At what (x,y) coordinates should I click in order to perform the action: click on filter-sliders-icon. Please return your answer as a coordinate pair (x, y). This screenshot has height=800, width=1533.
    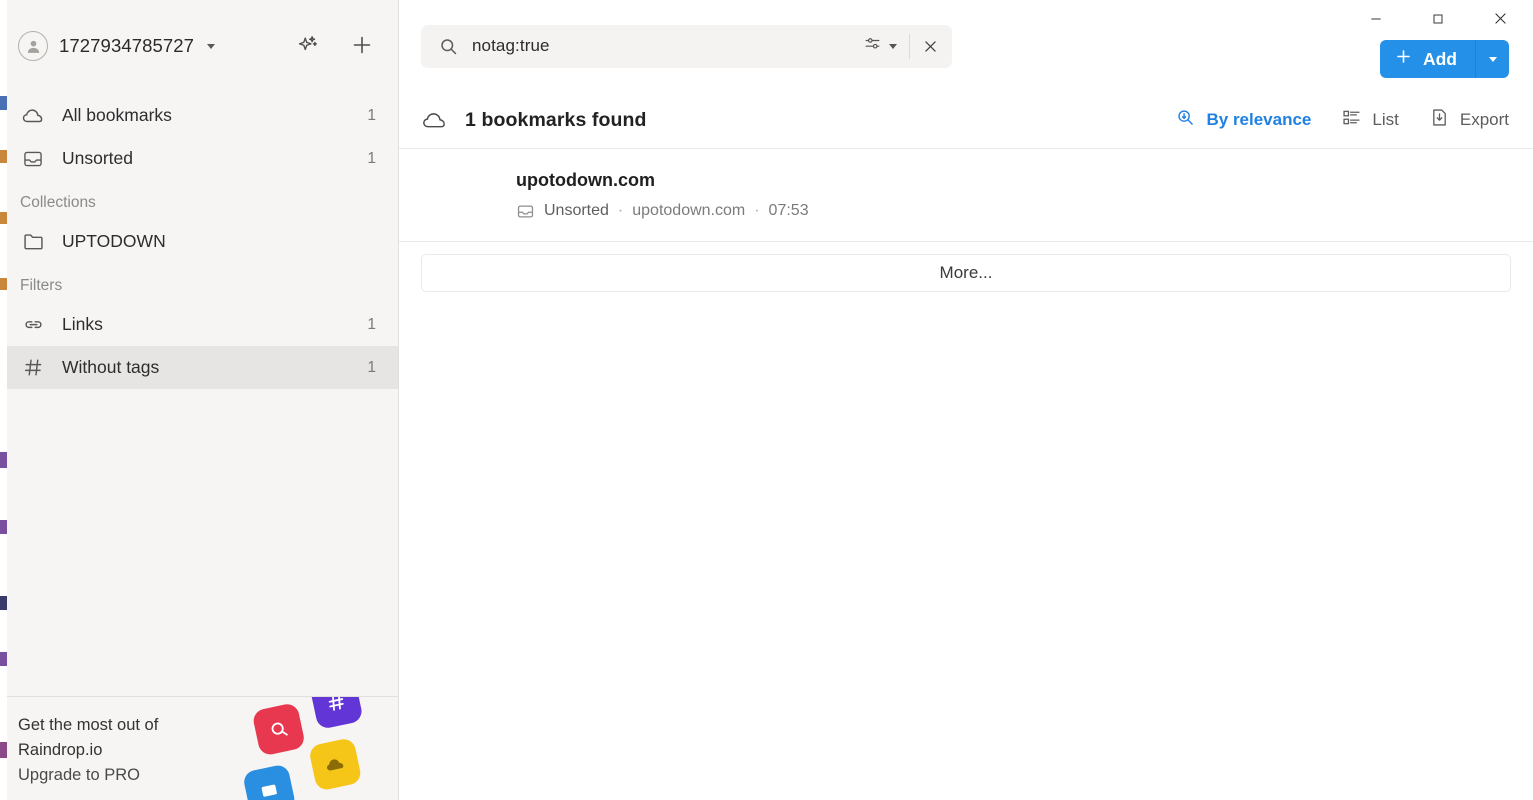
    Looking at the image, I should click on (872, 46).